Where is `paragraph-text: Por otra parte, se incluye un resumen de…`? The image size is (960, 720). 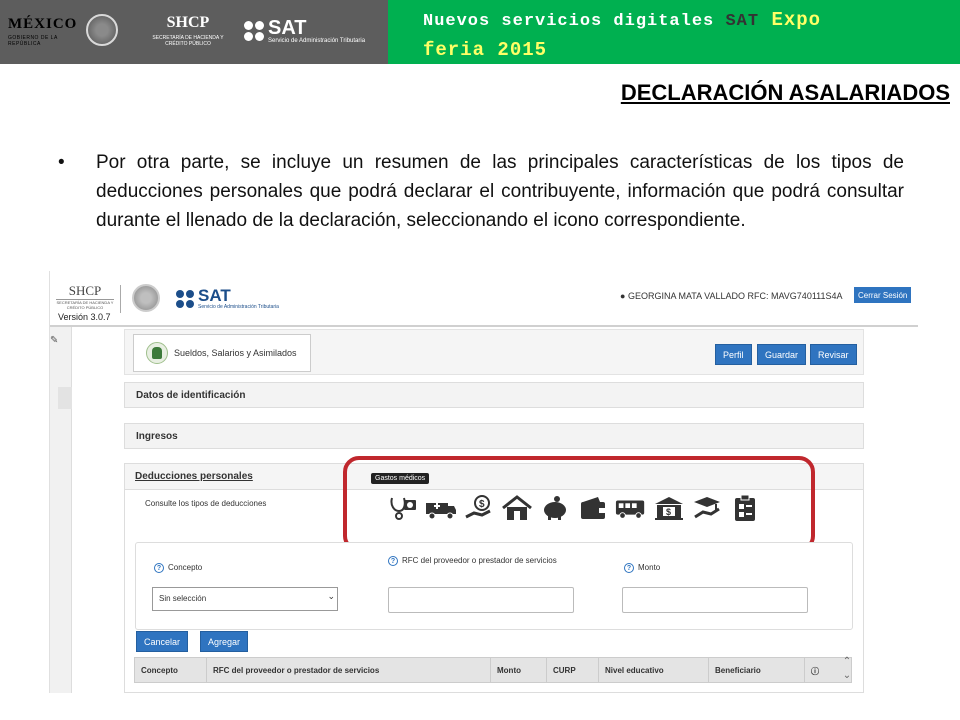
paragraph-text: Por otra parte, se incluye un resumen de… is located at coordinates (500, 191).